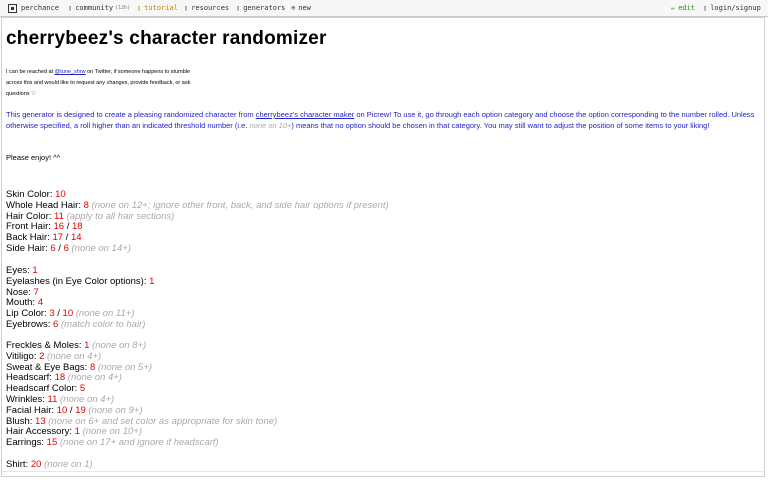 The width and height of the screenshot is (768, 480). What do you see at coordinates (101, 248) in the screenshot?
I see `roll-note: (none on 14+)` at bounding box center [101, 248].